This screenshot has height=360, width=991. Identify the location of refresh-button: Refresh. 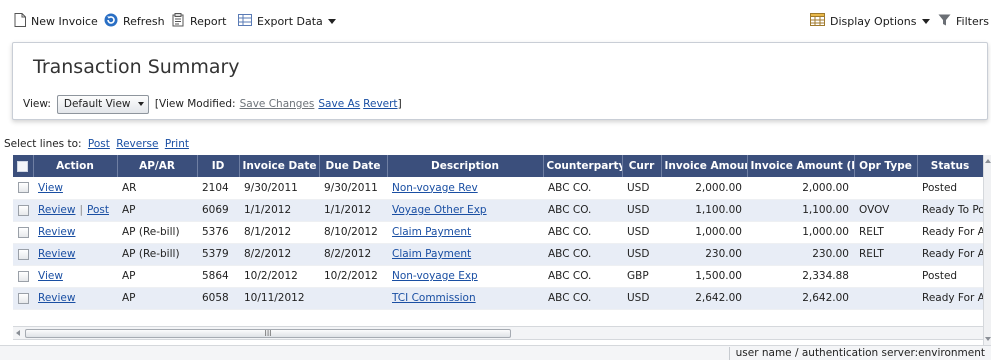
(134, 21).